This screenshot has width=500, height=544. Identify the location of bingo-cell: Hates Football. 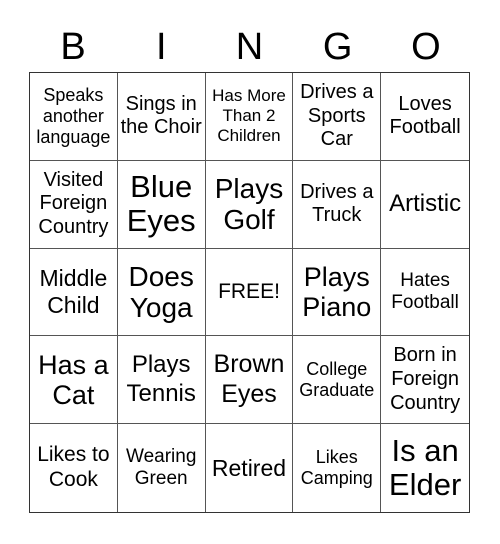
(425, 293).